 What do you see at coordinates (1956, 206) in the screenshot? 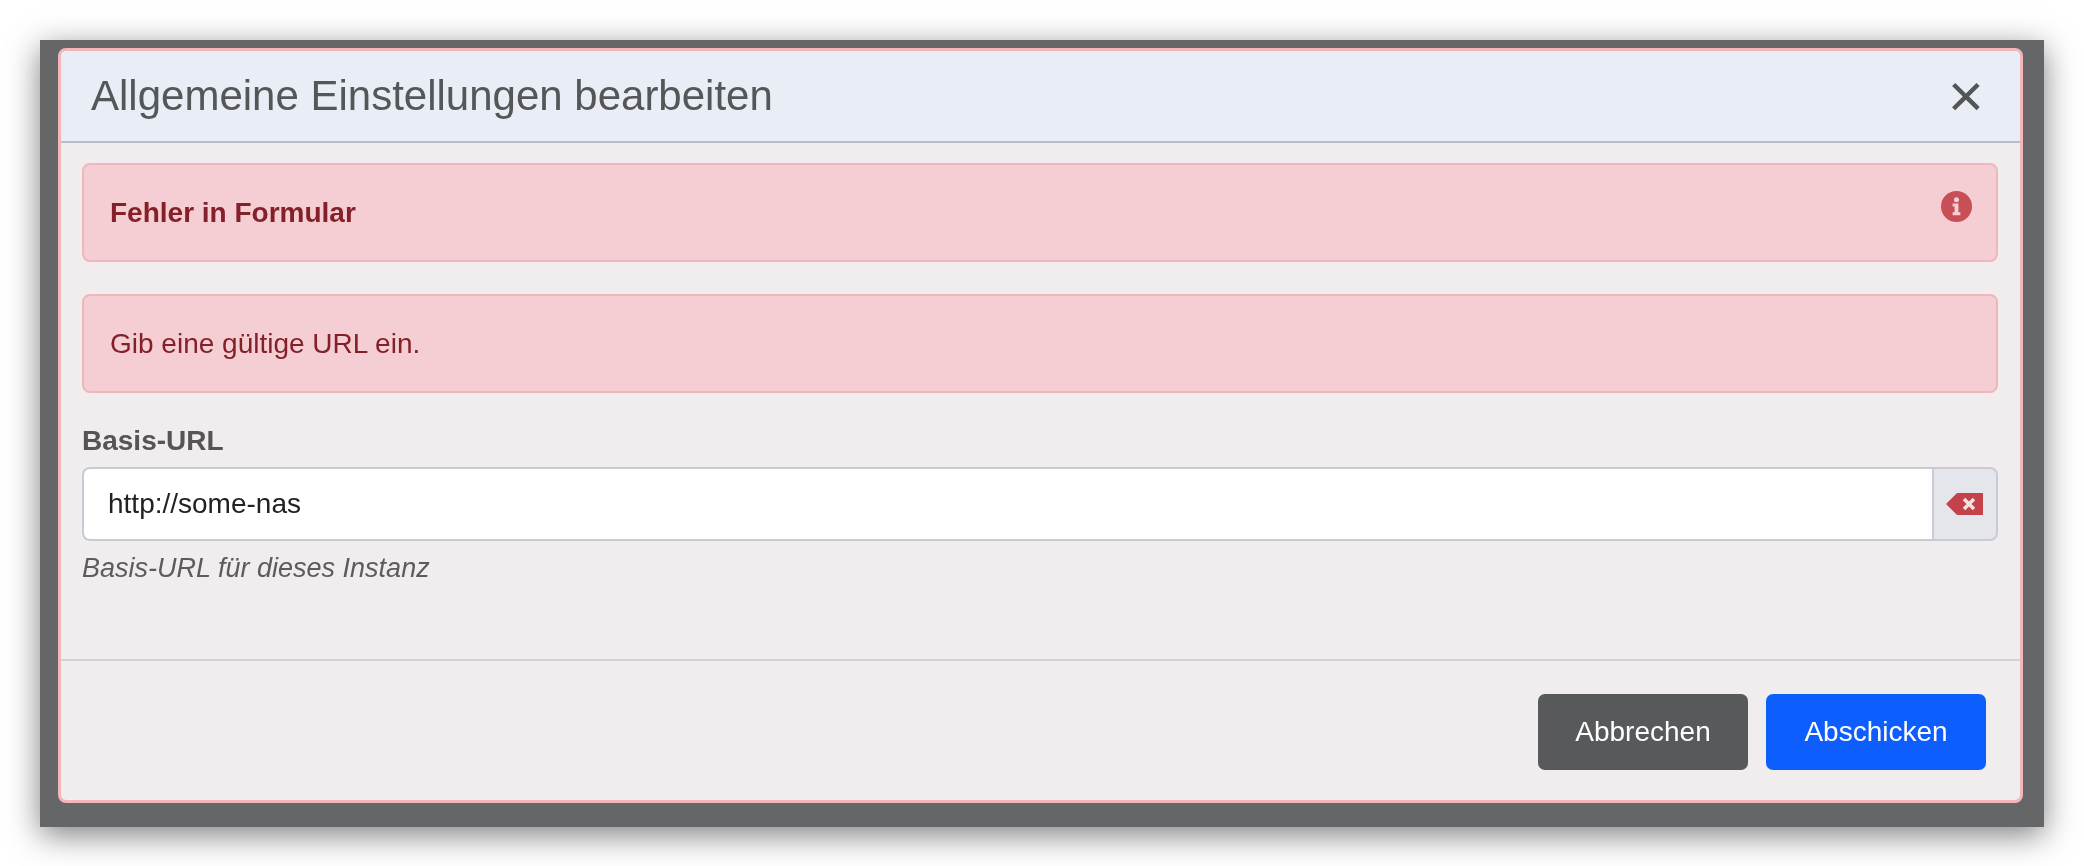
I see `info-icon` at bounding box center [1956, 206].